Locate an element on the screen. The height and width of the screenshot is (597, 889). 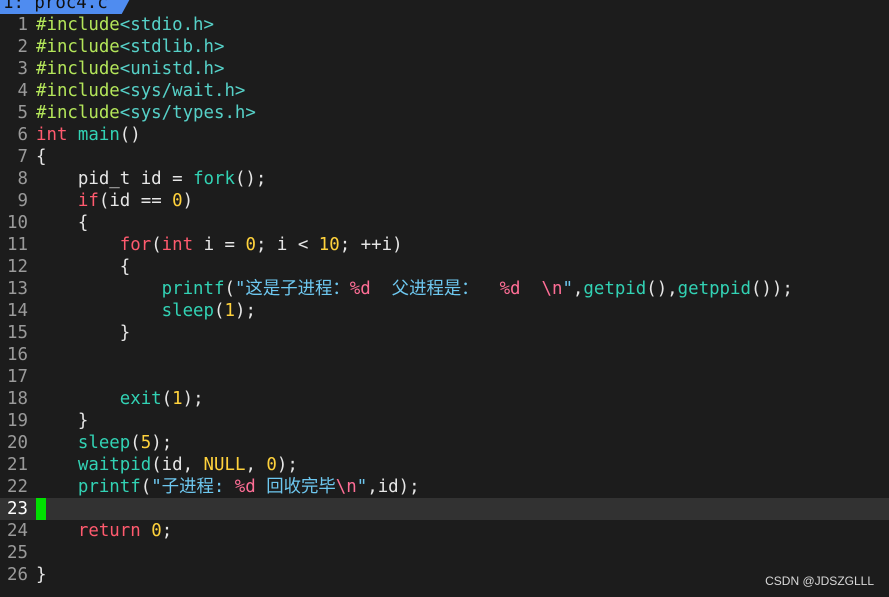
code-line: 11 for(int i = 0; i < 10; ++i) is located at coordinates (444, 245).